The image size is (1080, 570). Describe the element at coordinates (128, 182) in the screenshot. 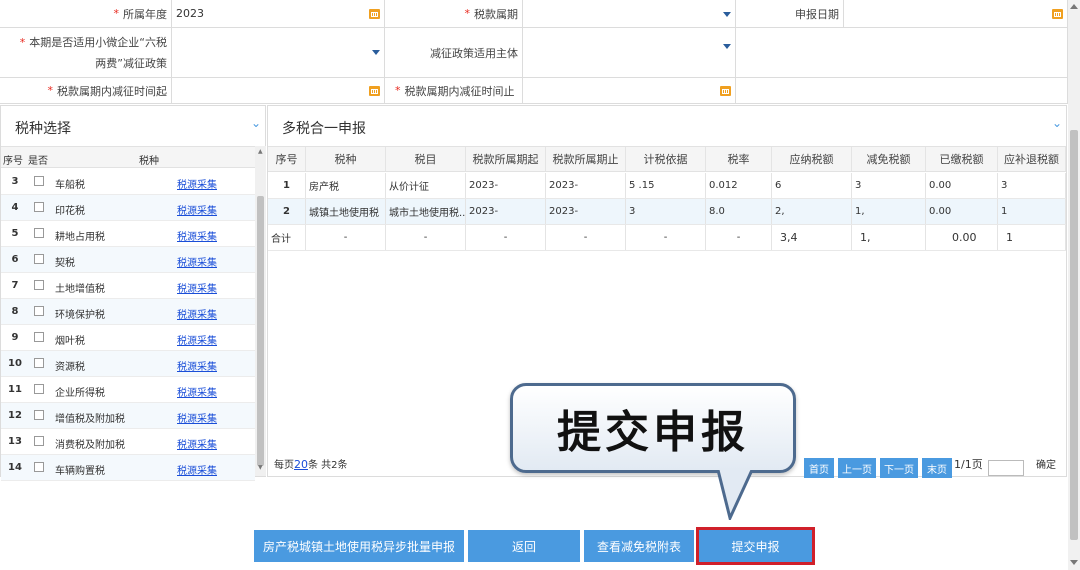

I see `list-item: 3 车船税 税源采集` at that location.